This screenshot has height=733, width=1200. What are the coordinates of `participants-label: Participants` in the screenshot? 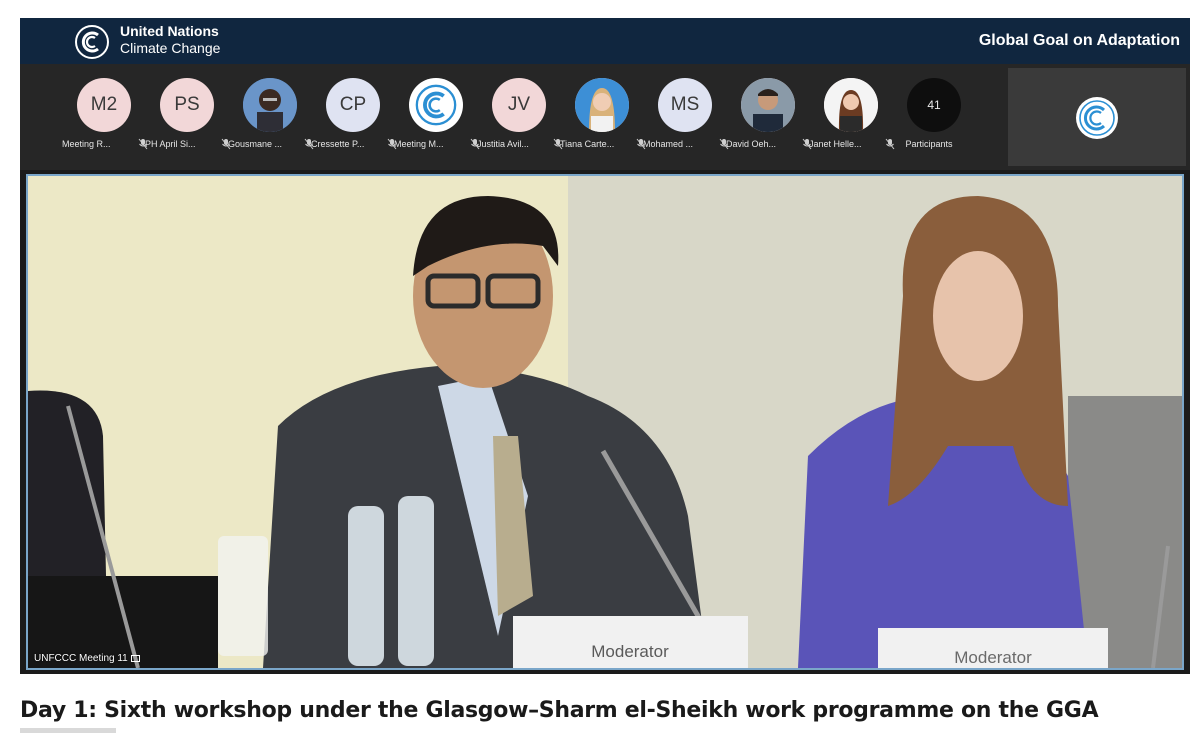 It's located at (929, 144).